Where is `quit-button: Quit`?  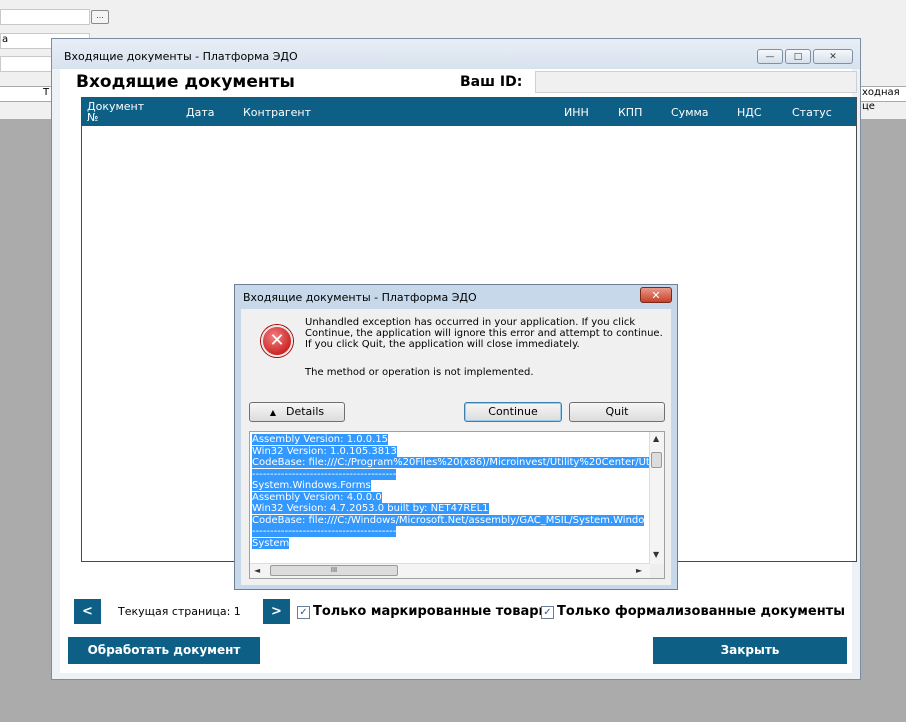
quit-button: Quit is located at coordinates (617, 412).